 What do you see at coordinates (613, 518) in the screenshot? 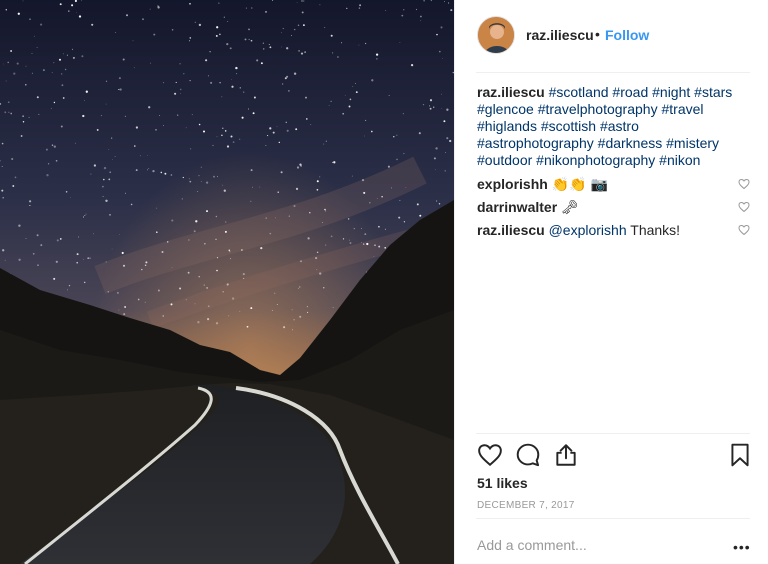
I see `comment-divider` at bounding box center [613, 518].